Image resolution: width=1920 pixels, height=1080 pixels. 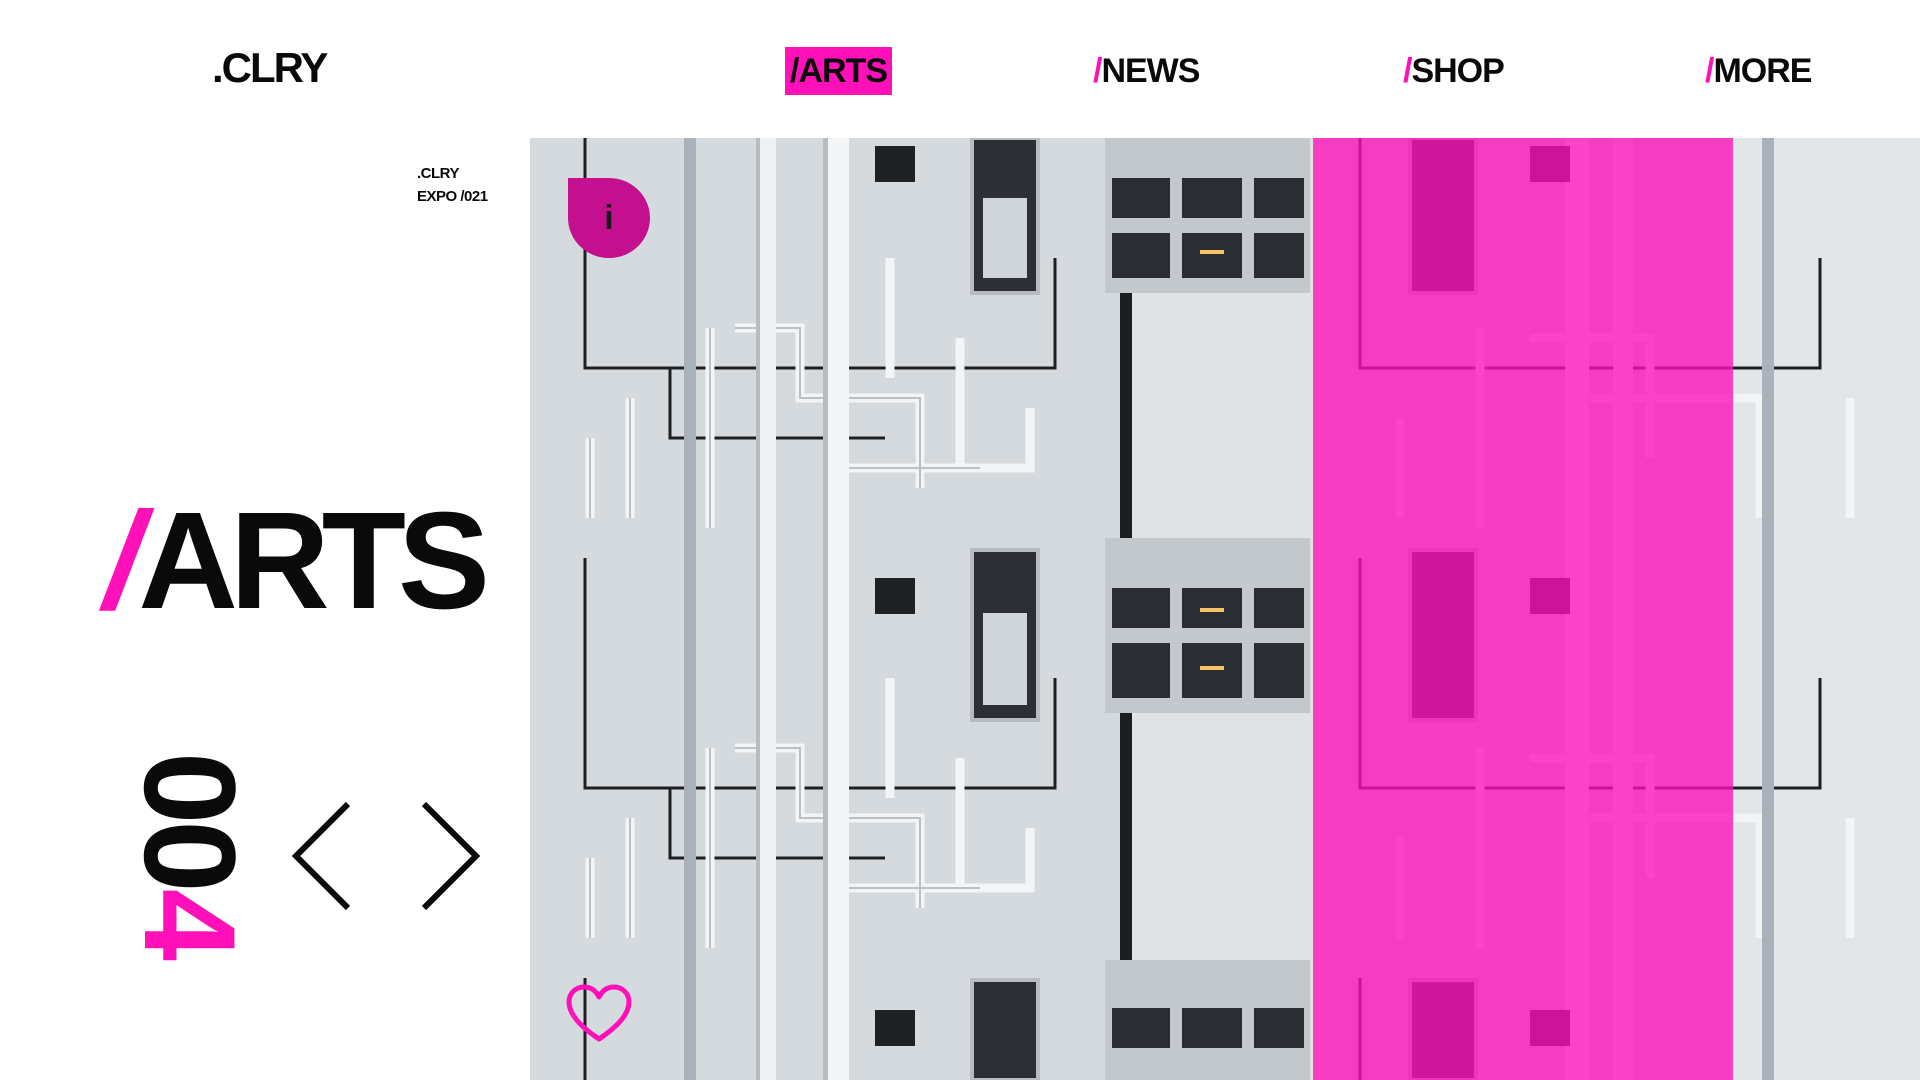 I want to click on chevron-left-icon, so click(x=321, y=856).